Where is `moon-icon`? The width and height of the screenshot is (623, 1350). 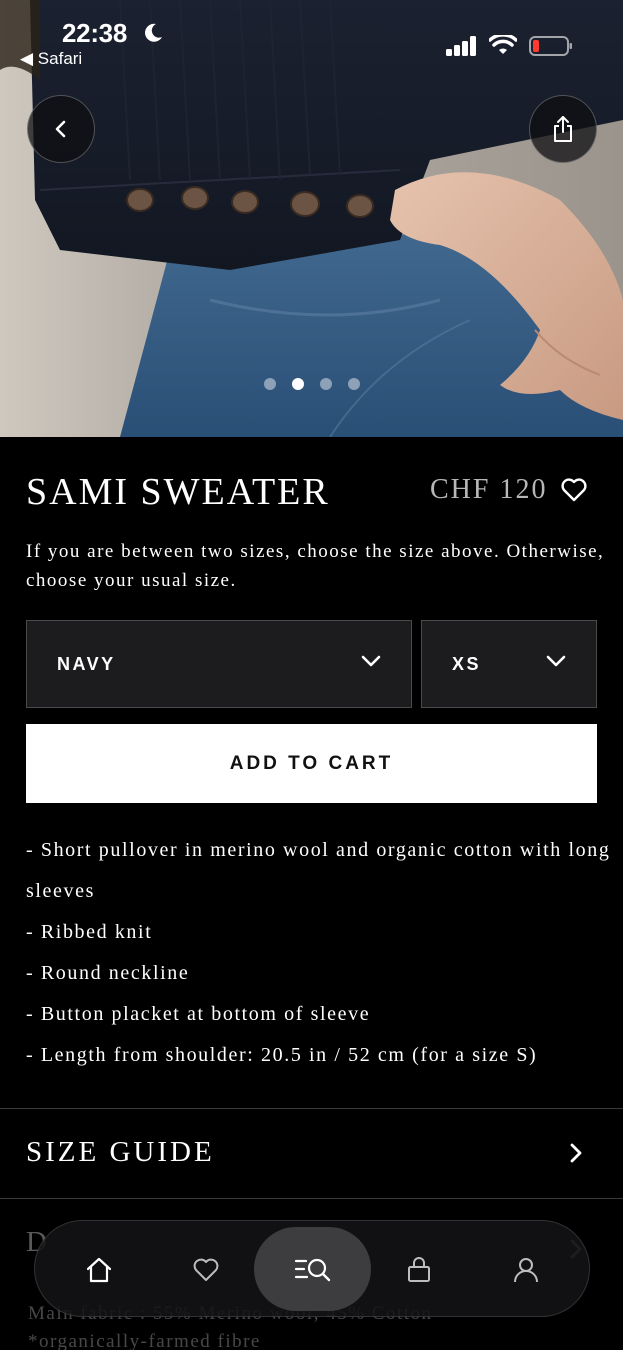
moon-icon is located at coordinates (153, 32).